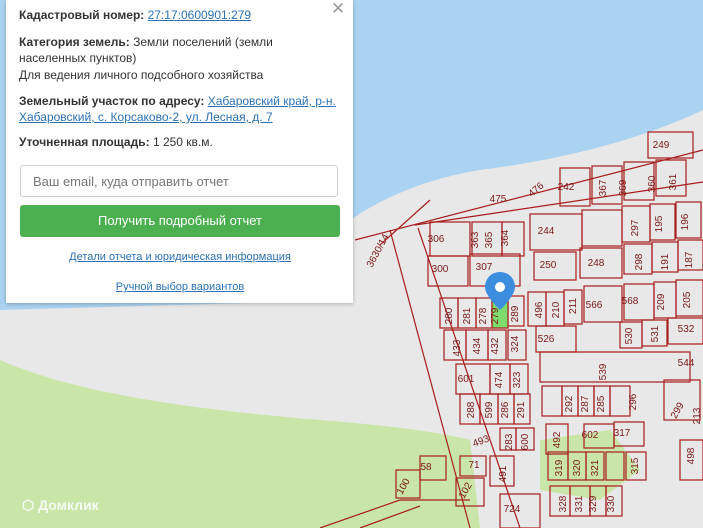 The width and height of the screenshot is (703, 528). I want to click on parcel-label-324: 324, so click(515, 343).